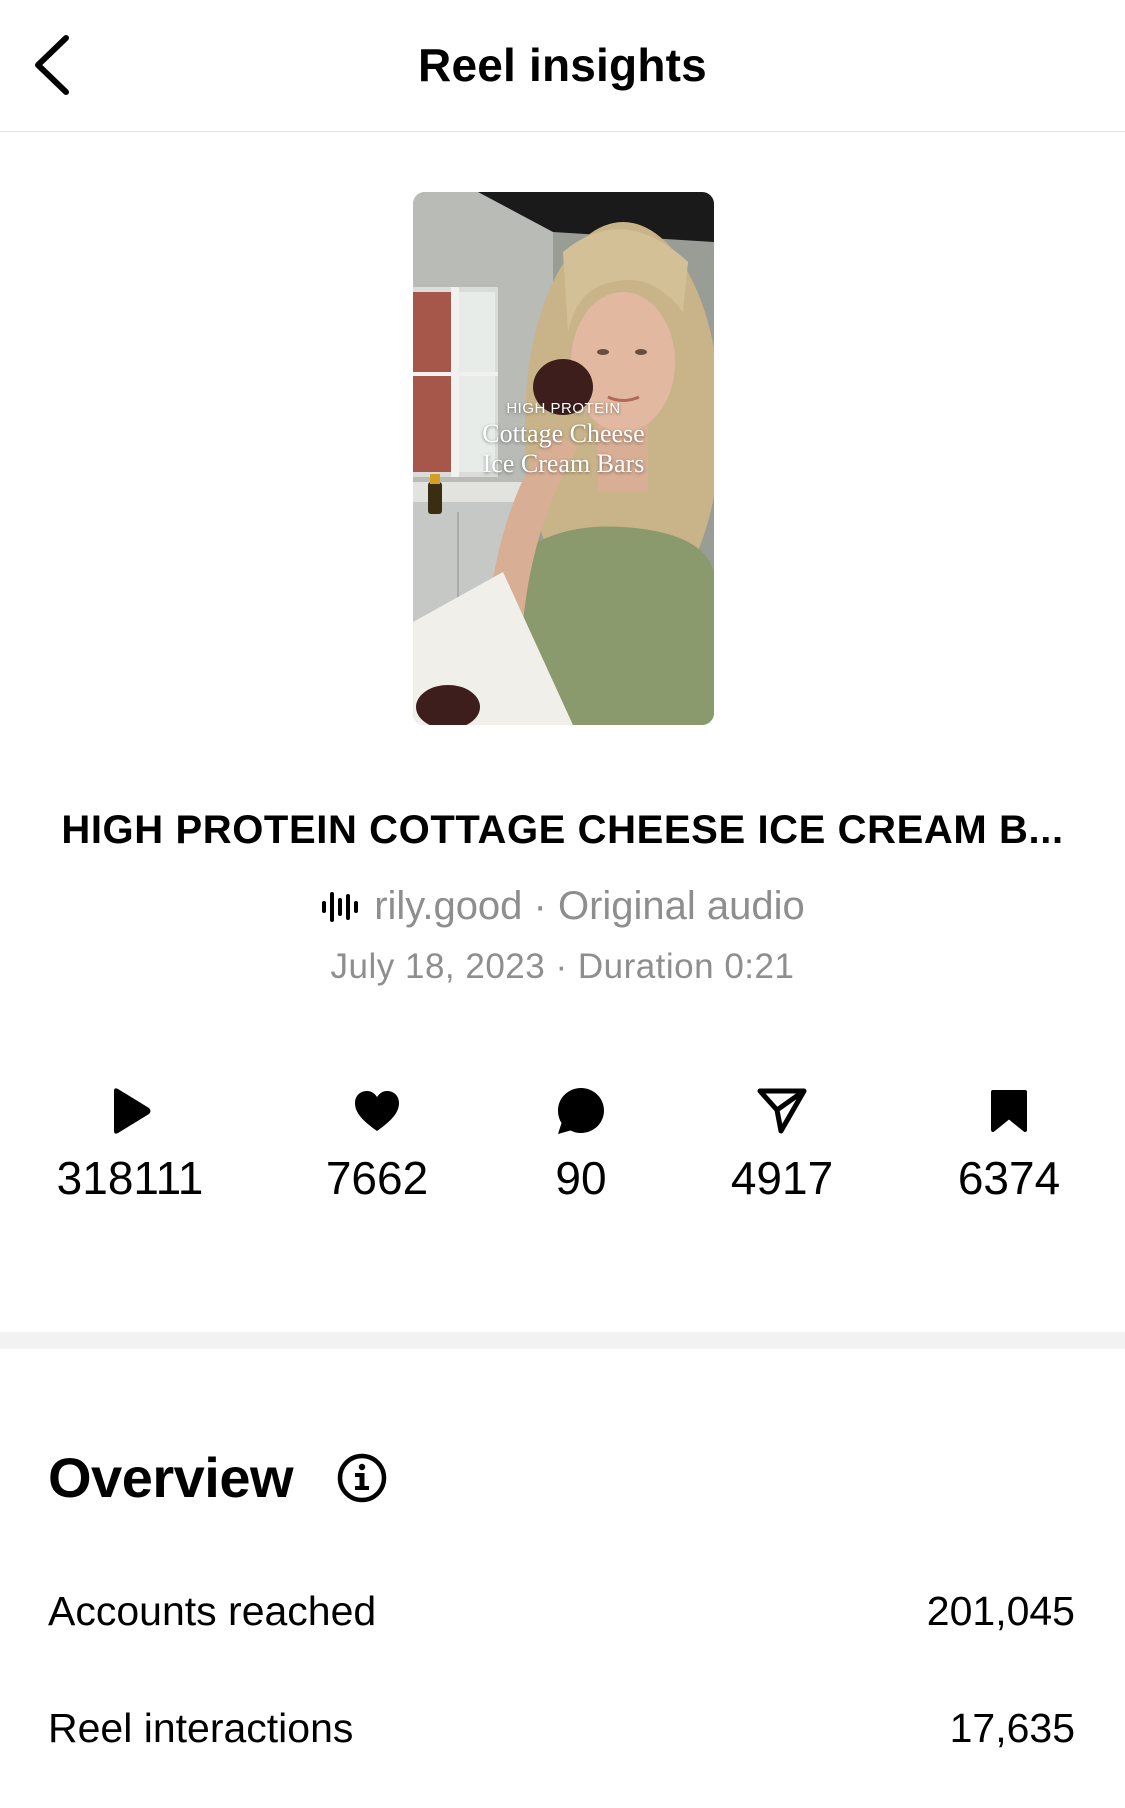  Describe the element at coordinates (201, 1728) in the screenshot. I see `metric-label: Reel interactions` at that location.